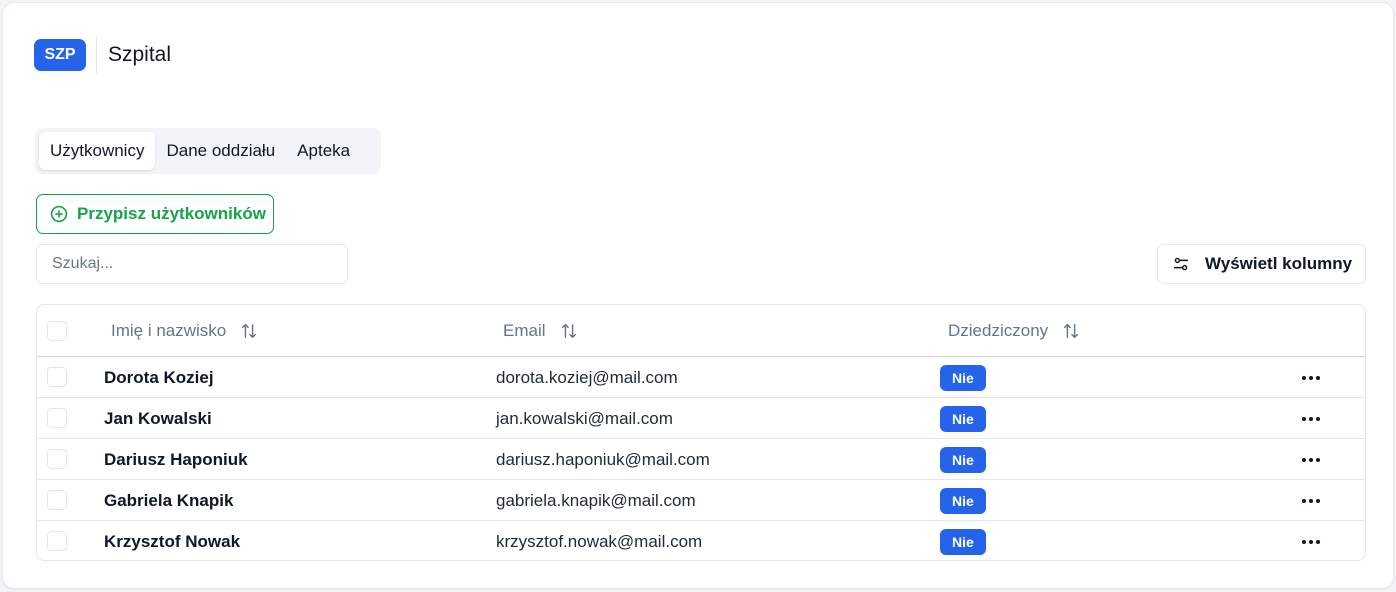 This screenshot has height=592, width=1396. I want to click on column-header-name-label: Imię i nazwisko, so click(169, 330).